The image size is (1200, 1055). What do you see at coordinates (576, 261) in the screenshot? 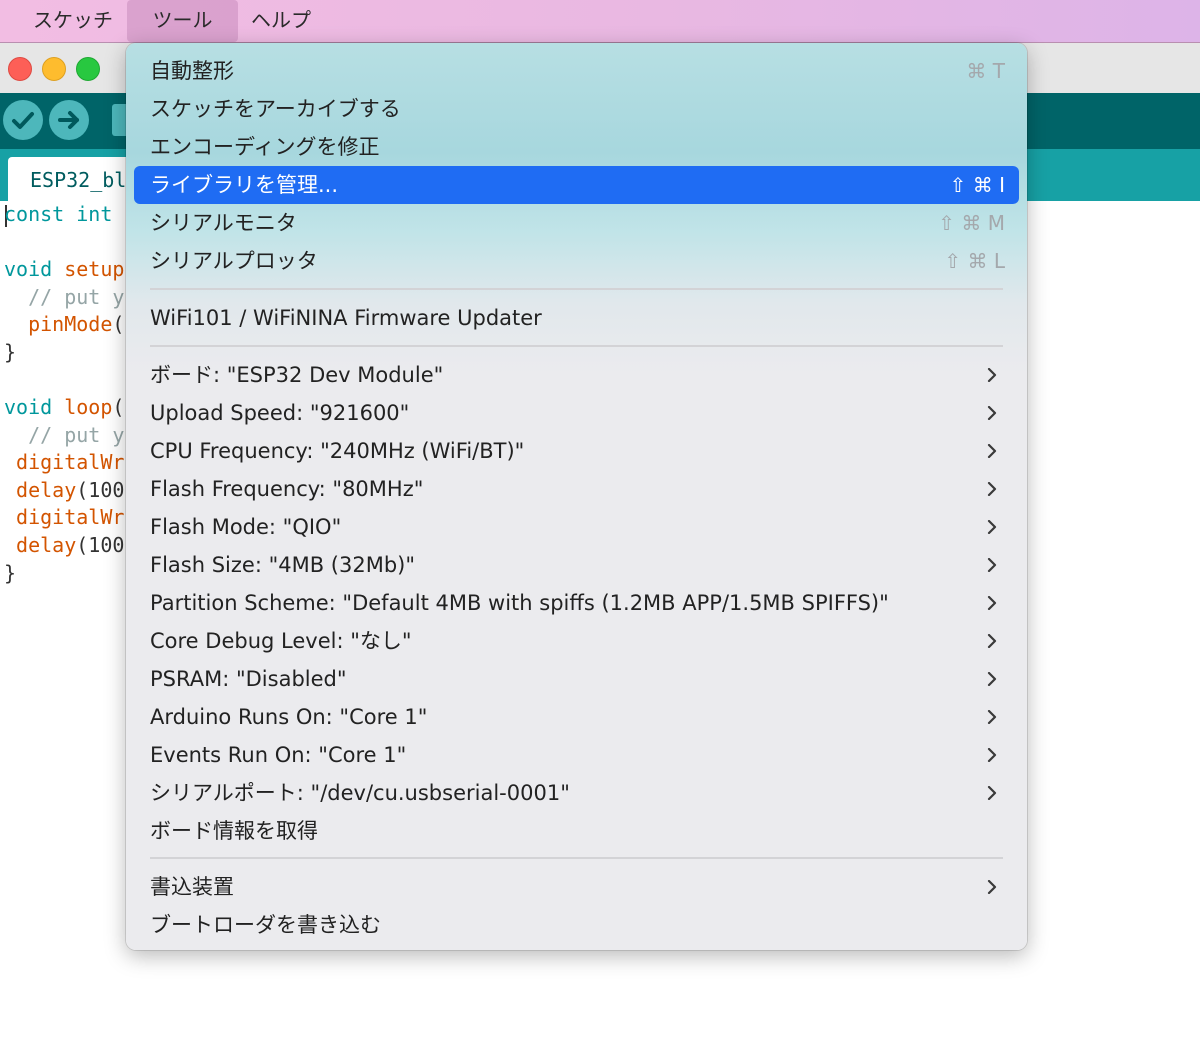
I see `menu-item-serial-plotter: シリアルプロッタ ⇧ ⌘ L` at bounding box center [576, 261].